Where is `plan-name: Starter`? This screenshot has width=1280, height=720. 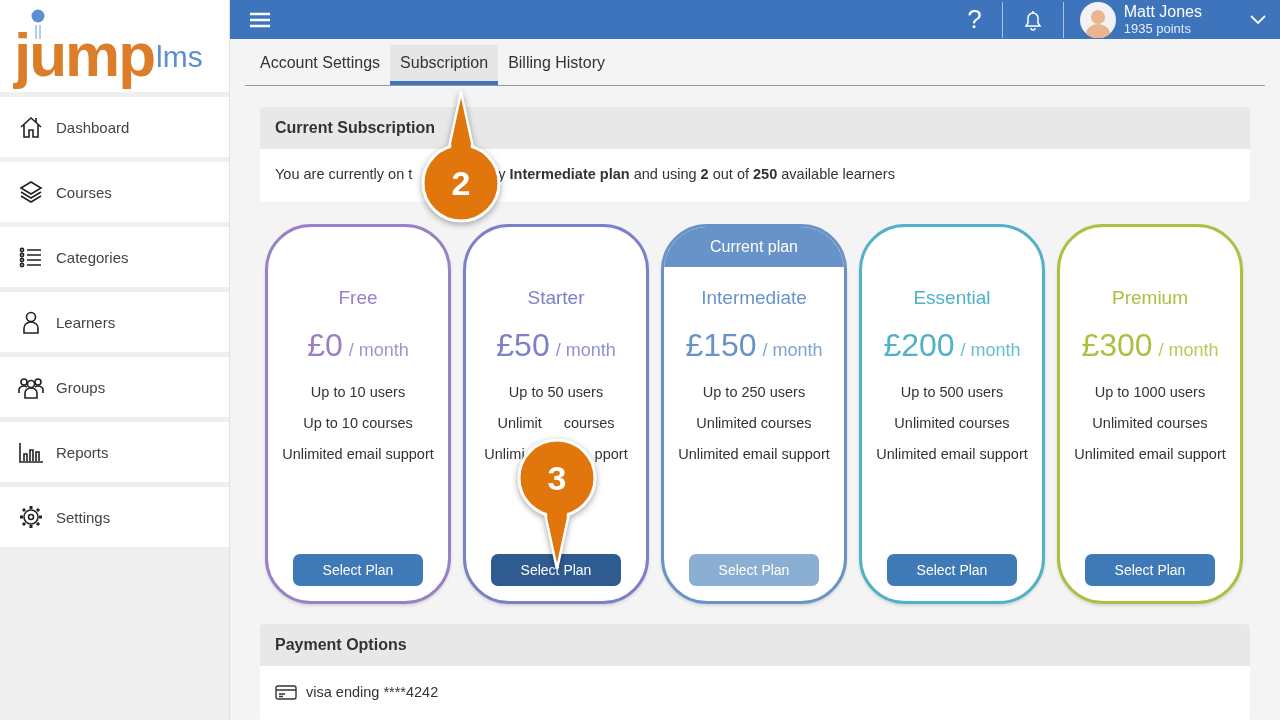
plan-name: Starter is located at coordinates (556, 298).